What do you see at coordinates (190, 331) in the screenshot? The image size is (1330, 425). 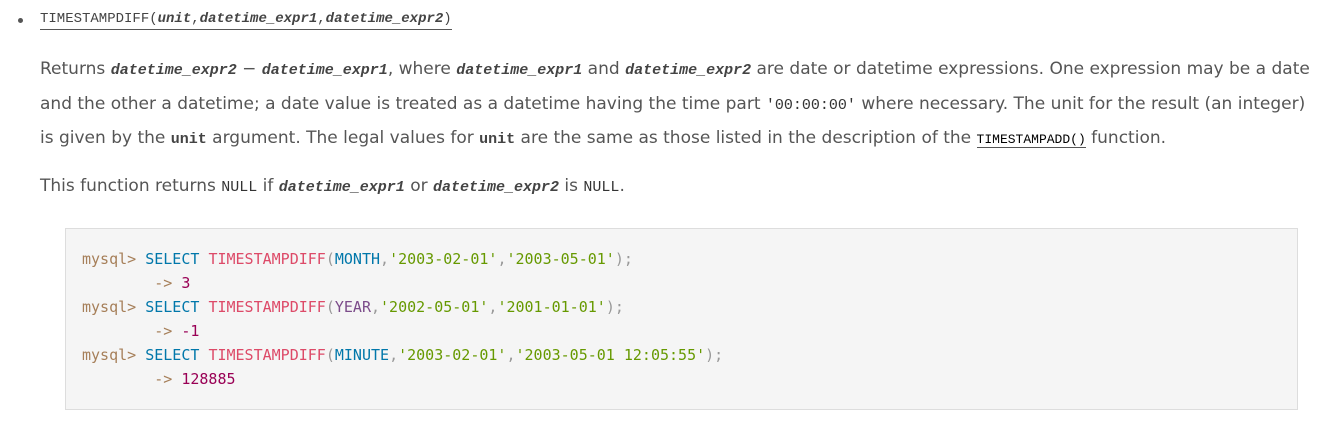 I see `result-value: -1` at bounding box center [190, 331].